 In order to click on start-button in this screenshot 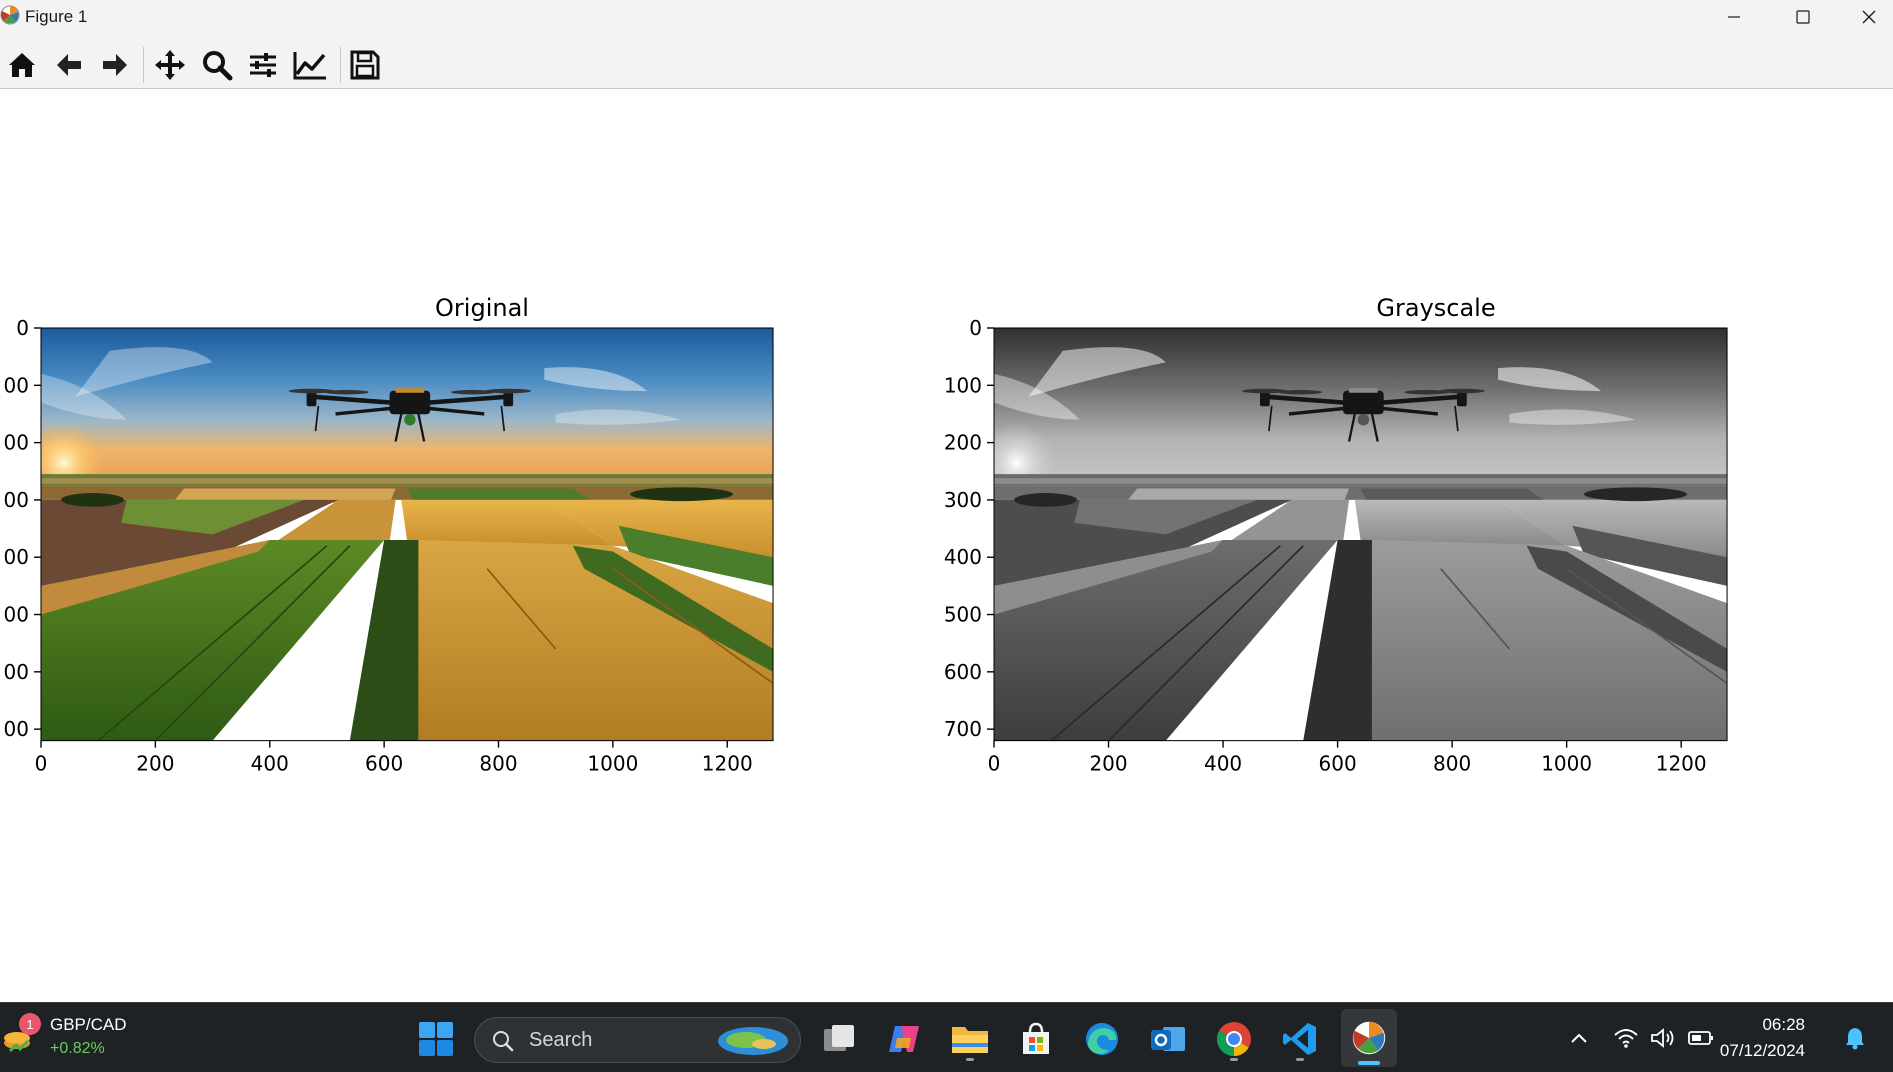, I will do `click(436, 1039)`.